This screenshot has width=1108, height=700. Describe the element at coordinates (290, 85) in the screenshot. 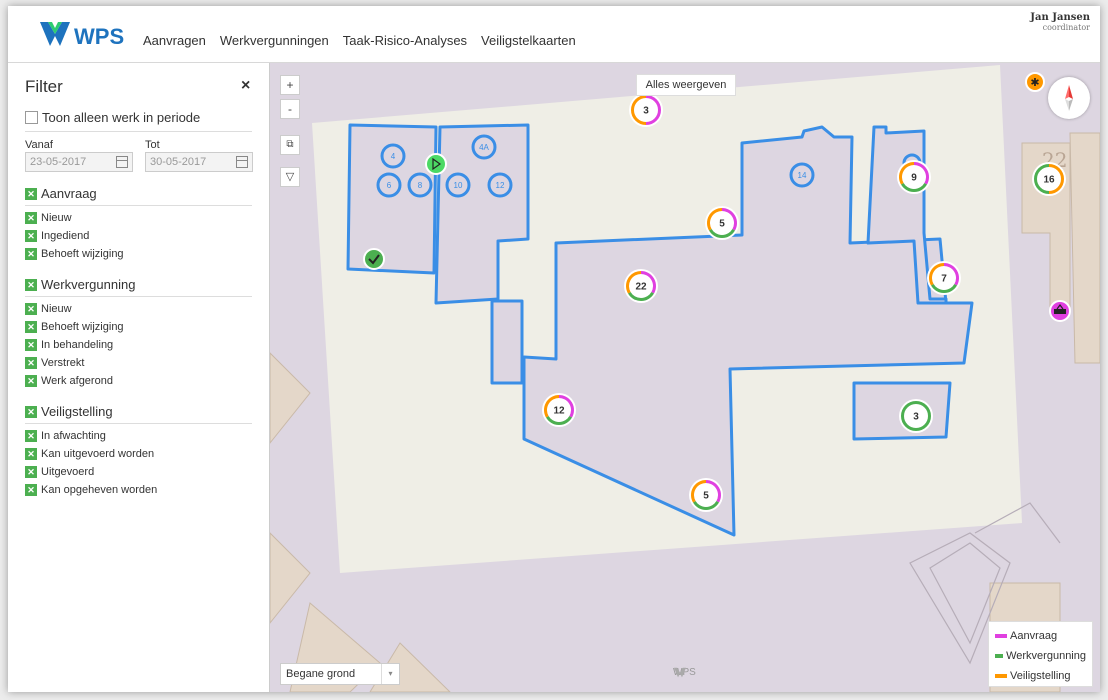

I see `zoom-in-button: +` at that location.